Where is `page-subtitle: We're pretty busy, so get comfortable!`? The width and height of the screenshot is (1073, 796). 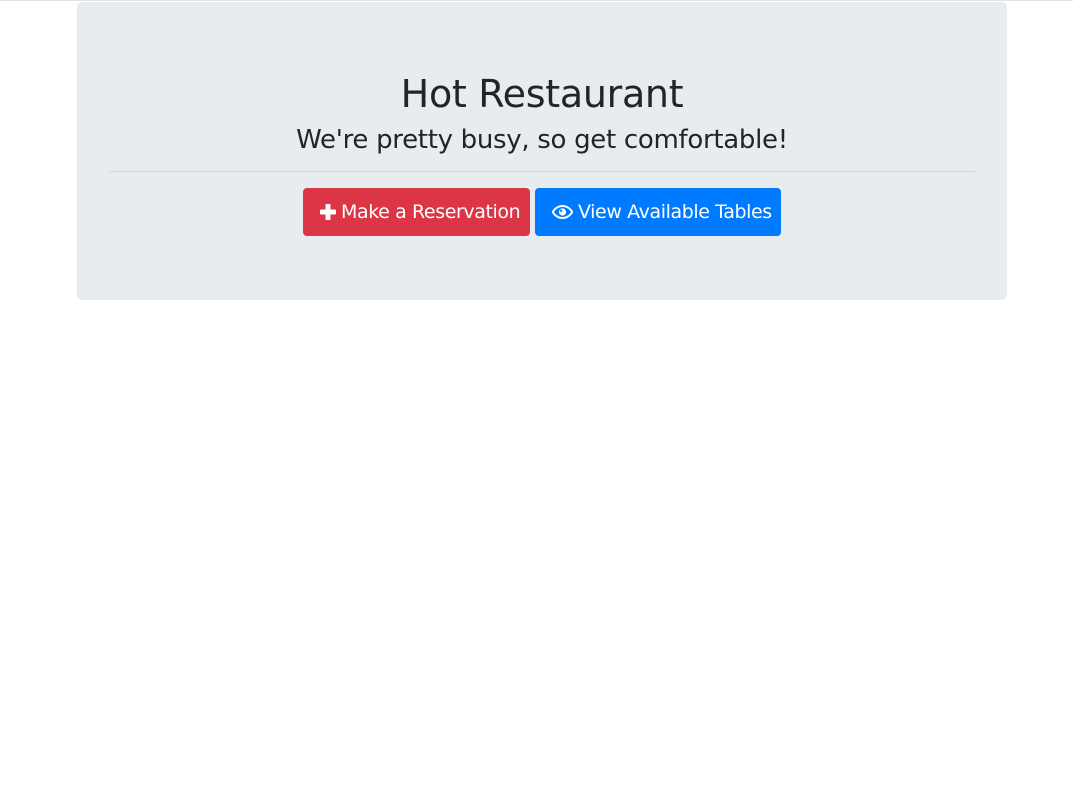
page-subtitle: We're pretty busy, so get comfortable! is located at coordinates (542, 140).